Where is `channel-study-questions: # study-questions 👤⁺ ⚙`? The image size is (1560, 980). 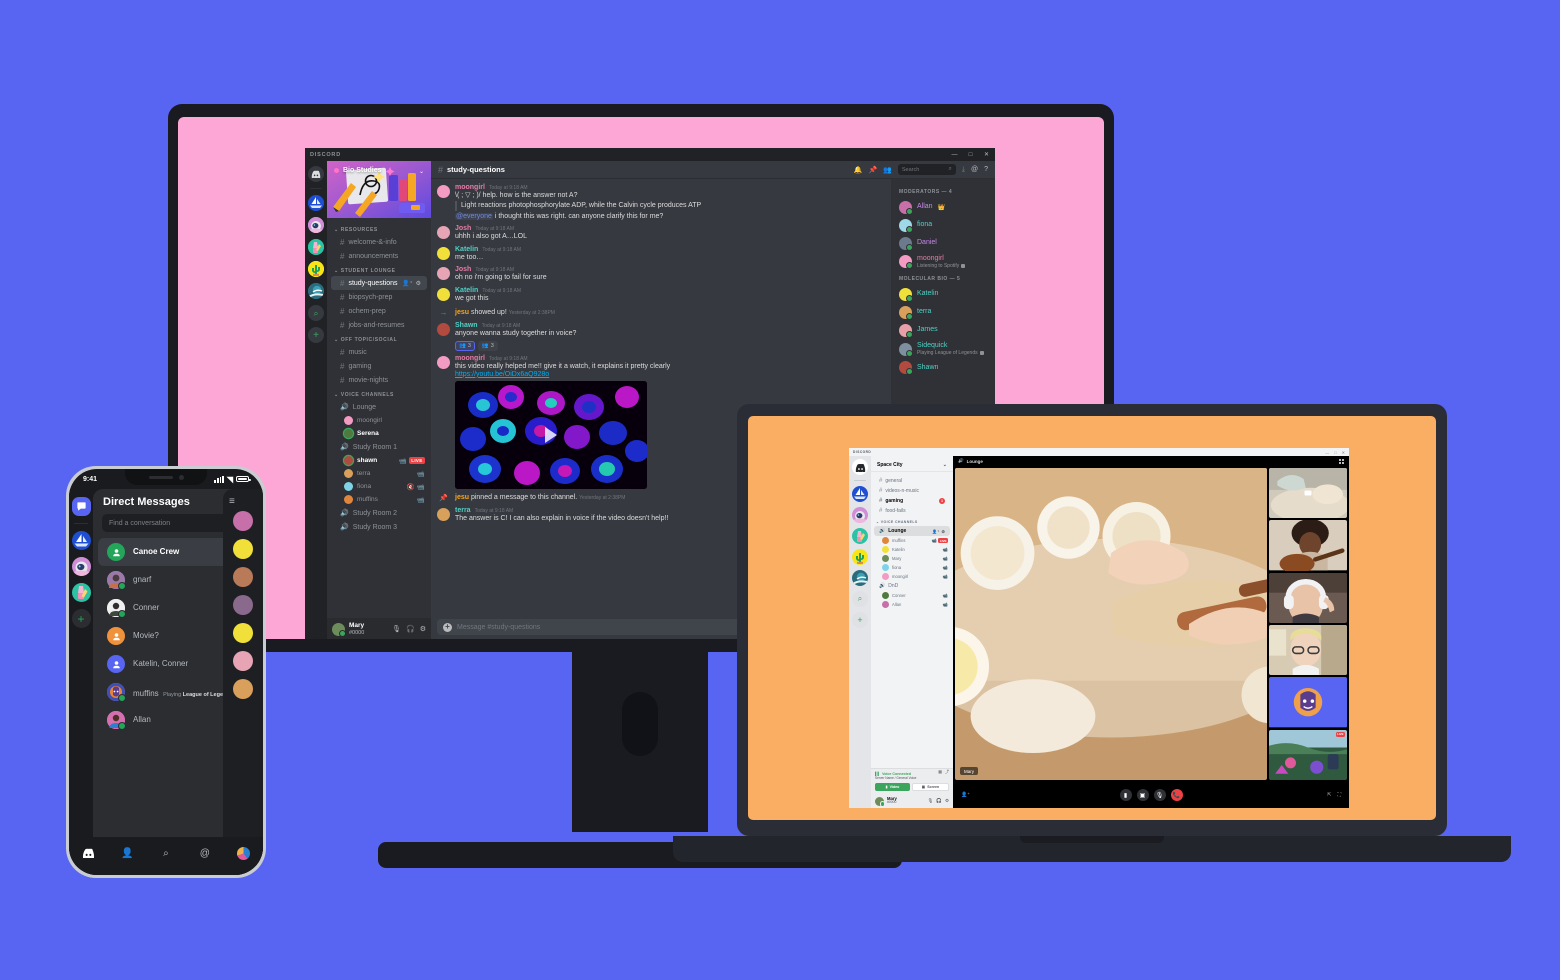
channel-study-questions: # study-questions 👤⁺ ⚙ is located at coordinates (379, 283).